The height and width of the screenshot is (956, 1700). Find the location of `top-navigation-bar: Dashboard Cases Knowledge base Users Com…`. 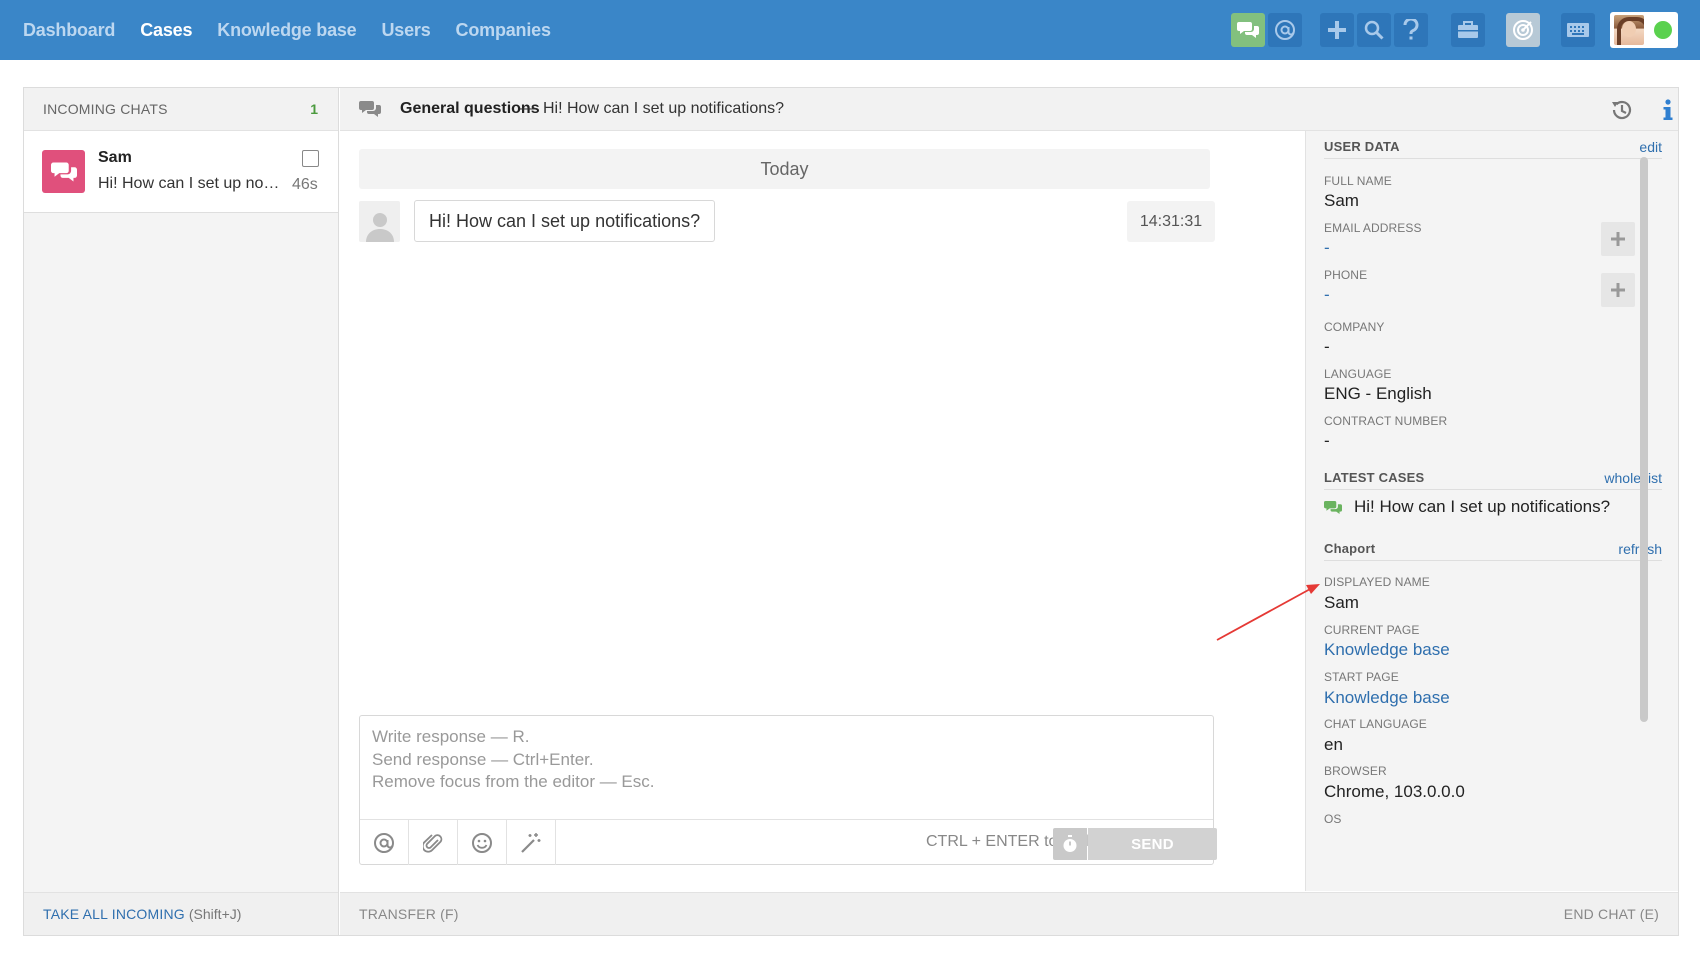

top-navigation-bar: Dashboard Cases Knowledge base Users Com… is located at coordinates (850, 30).